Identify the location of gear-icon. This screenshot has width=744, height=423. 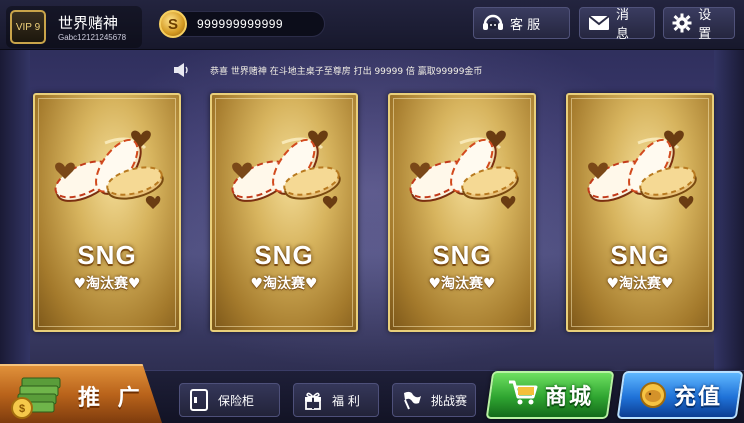
(682, 23).